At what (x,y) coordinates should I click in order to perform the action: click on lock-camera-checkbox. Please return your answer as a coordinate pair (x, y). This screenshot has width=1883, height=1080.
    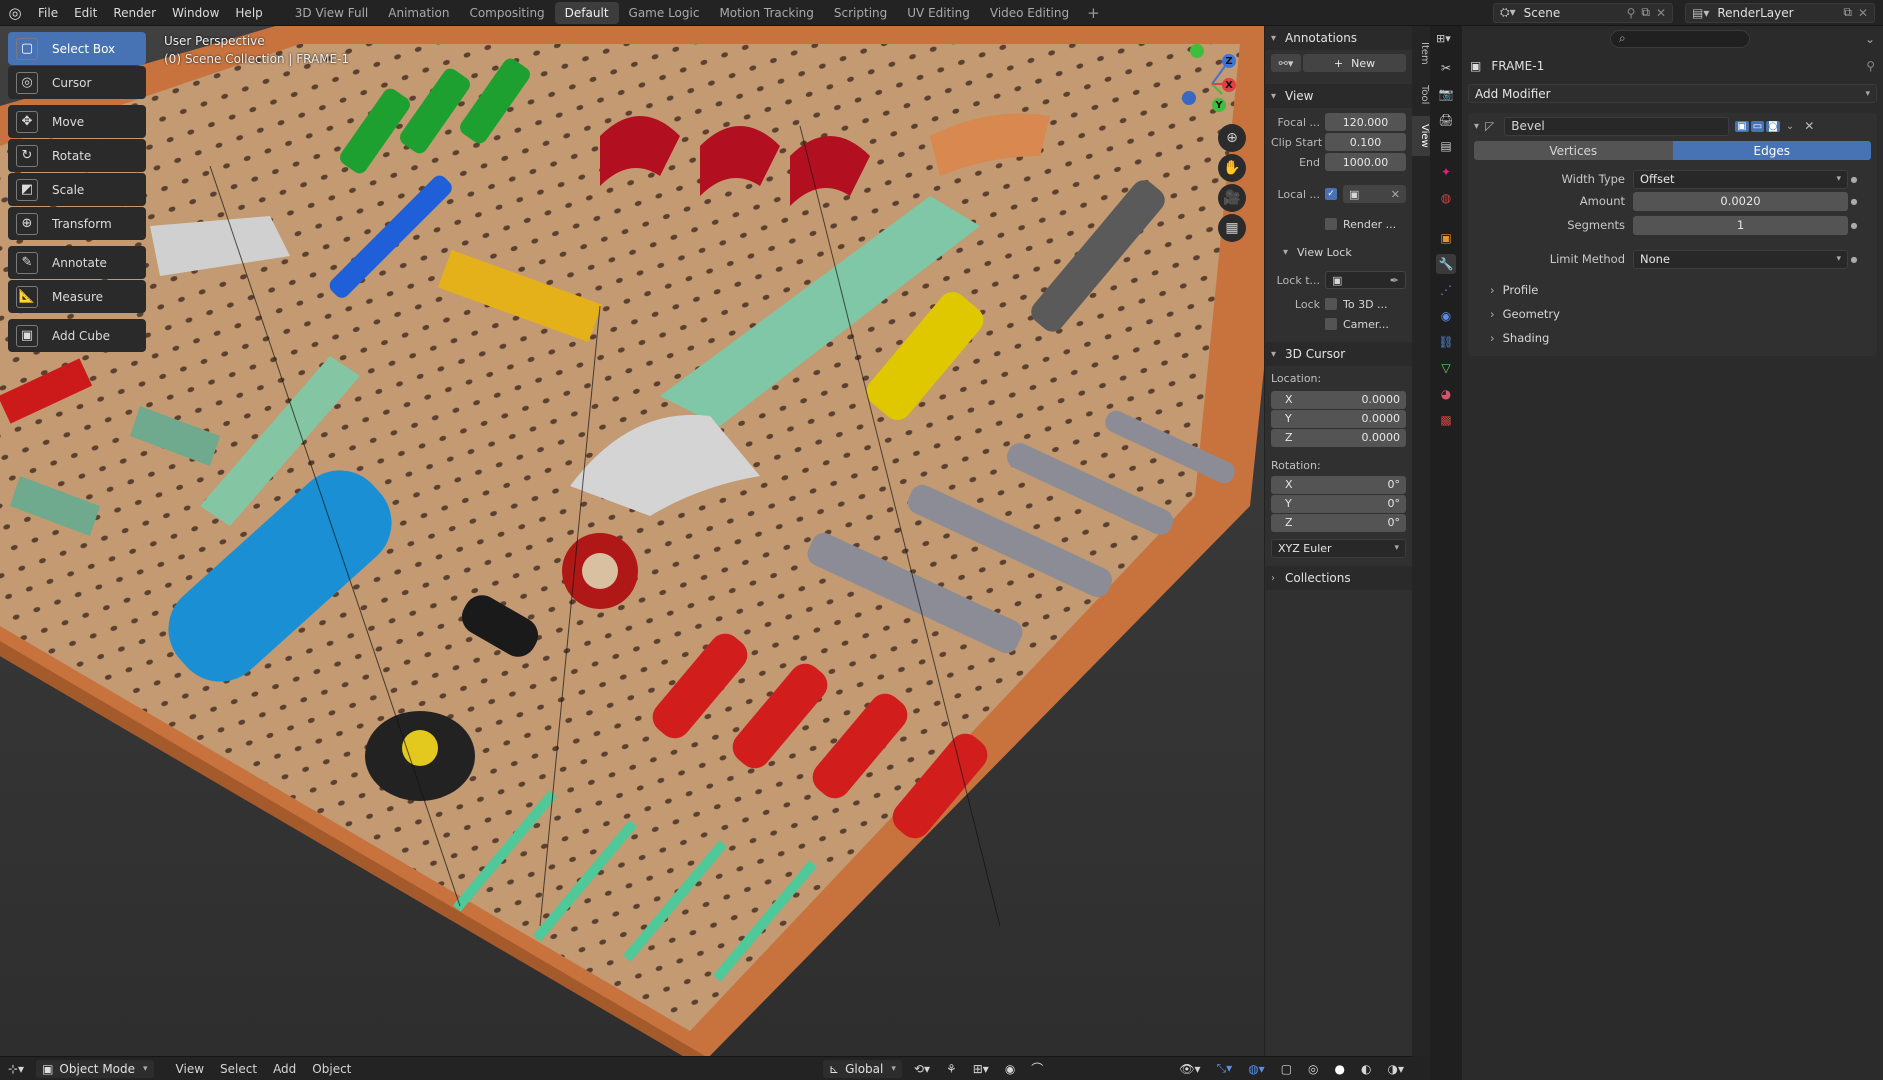
    Looking at the image, I should click on (1331, 324).